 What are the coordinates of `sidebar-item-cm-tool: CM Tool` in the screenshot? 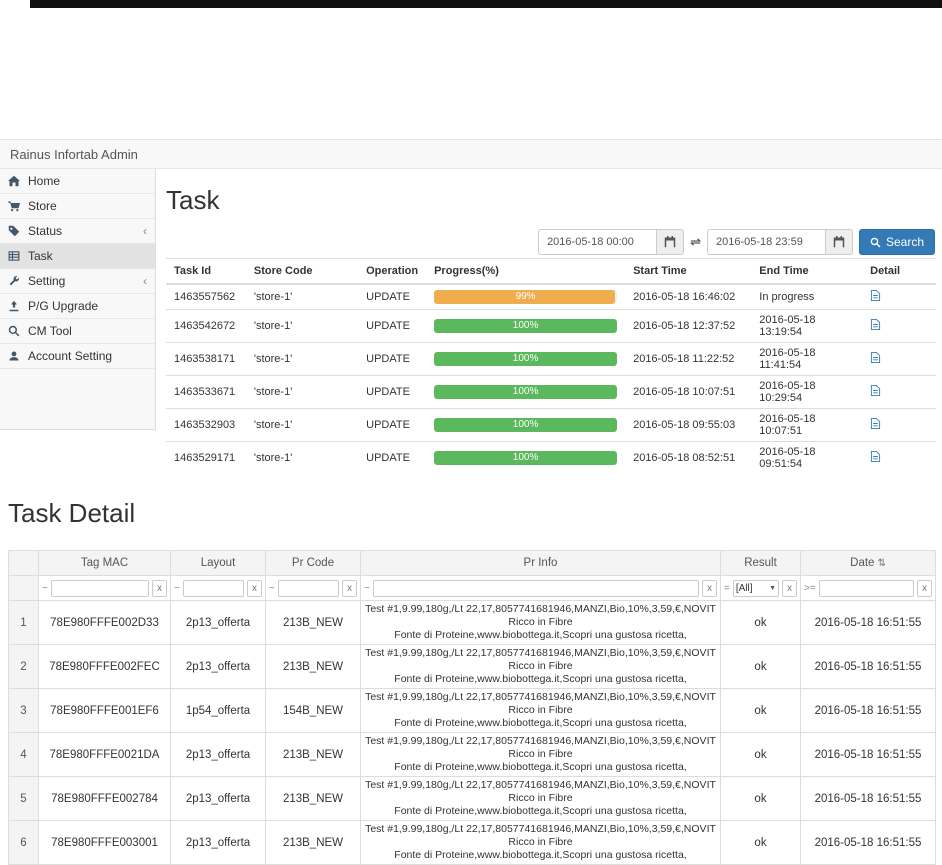 It's located at (77, 331).